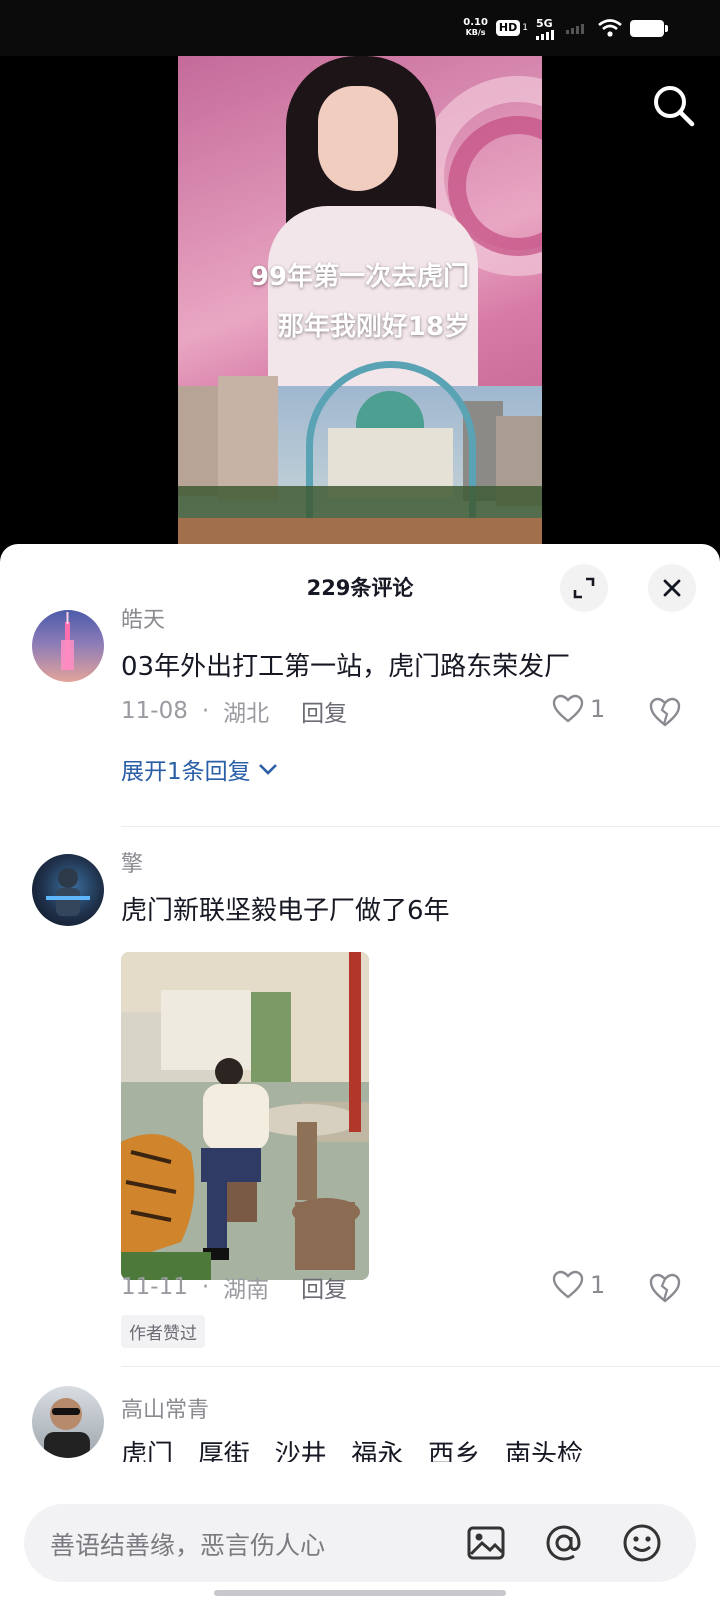 The height and width of the screenshot is (1600, 720). I want to click on comments-count-title: 229条评论, so click(360, 588).